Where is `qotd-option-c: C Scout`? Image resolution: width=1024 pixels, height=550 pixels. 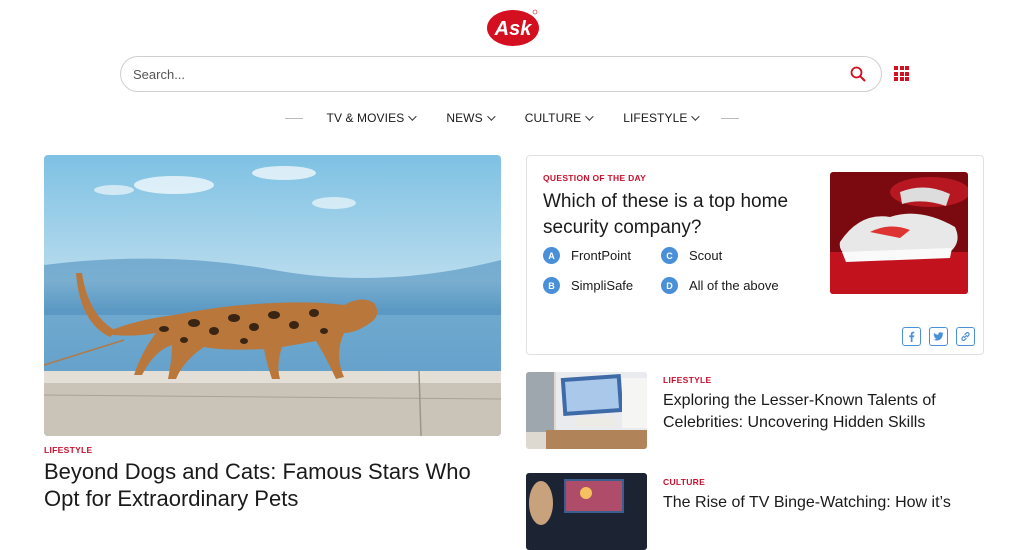
qotd-option-c: C Scout is located at coordinates (691, 255).